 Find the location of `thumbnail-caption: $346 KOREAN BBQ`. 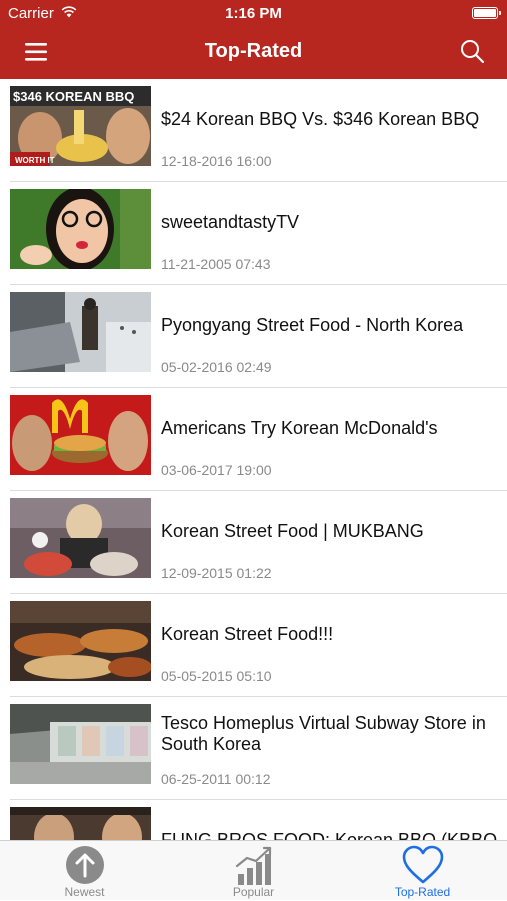

thumbnail-caption: $346 KOREAN BBQ is located at coordinates (73, 96).